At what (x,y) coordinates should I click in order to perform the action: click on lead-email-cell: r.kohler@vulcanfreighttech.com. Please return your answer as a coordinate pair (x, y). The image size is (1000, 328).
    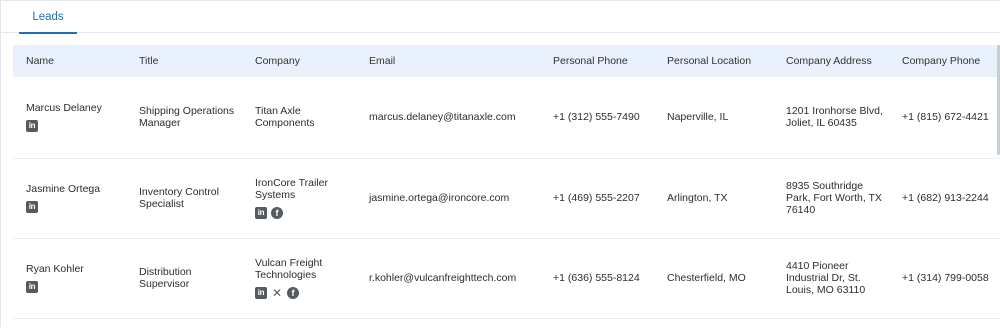
    Looking at the image, I should click on (448, 278).